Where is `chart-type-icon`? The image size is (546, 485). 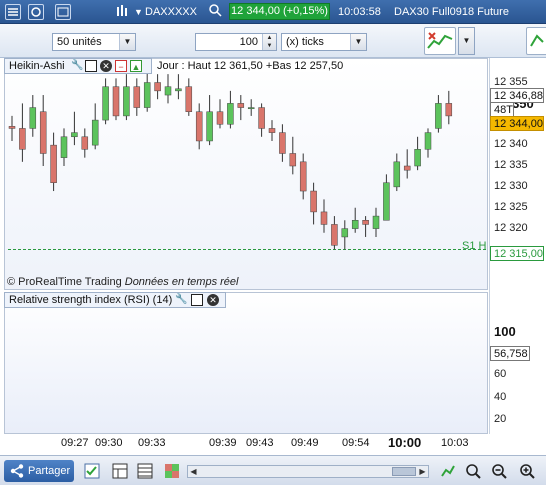
chart-type-icon is located at coordinates (125, 12).